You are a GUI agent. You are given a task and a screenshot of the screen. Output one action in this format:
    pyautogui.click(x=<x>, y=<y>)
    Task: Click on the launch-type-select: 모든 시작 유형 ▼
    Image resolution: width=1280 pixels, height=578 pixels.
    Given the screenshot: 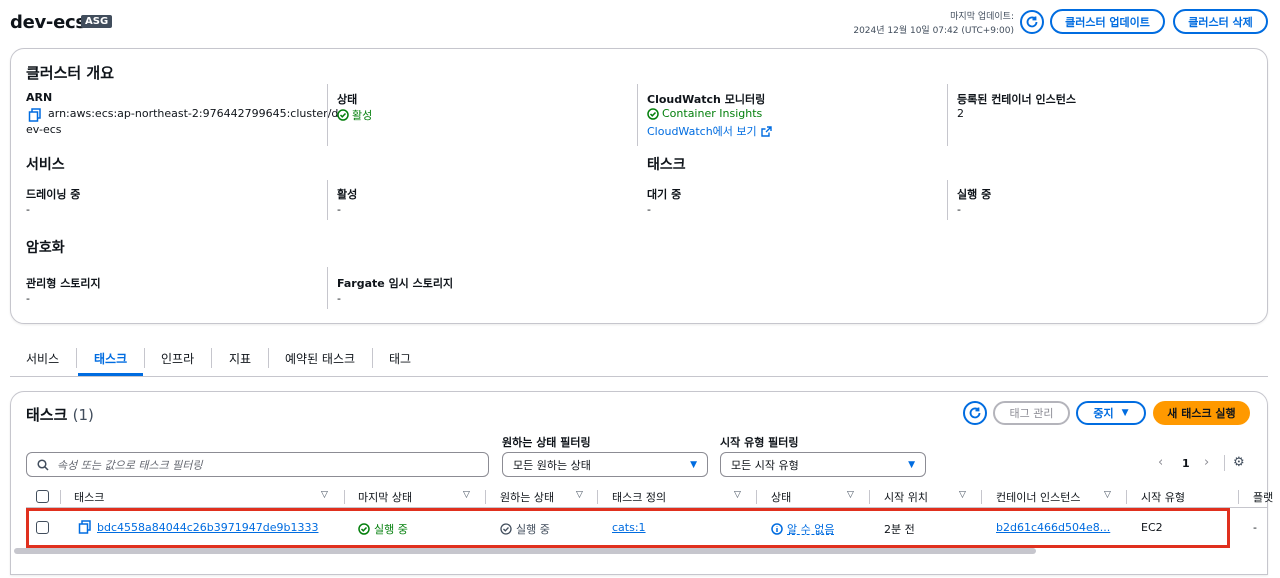 What is the action you would take?
    pyautogui.click(x=823, y=464)
    